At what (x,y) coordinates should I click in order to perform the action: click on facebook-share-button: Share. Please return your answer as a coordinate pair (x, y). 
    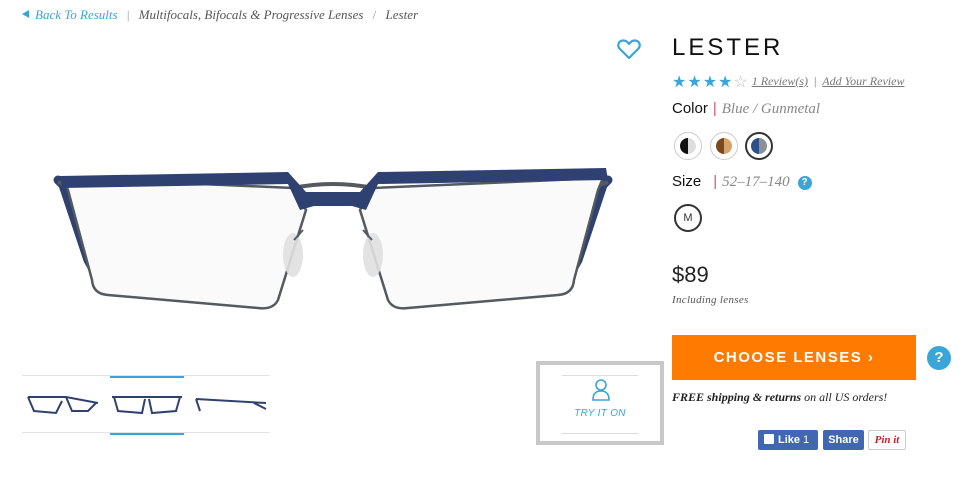
    Looking at the image, I should click on (843, 440).